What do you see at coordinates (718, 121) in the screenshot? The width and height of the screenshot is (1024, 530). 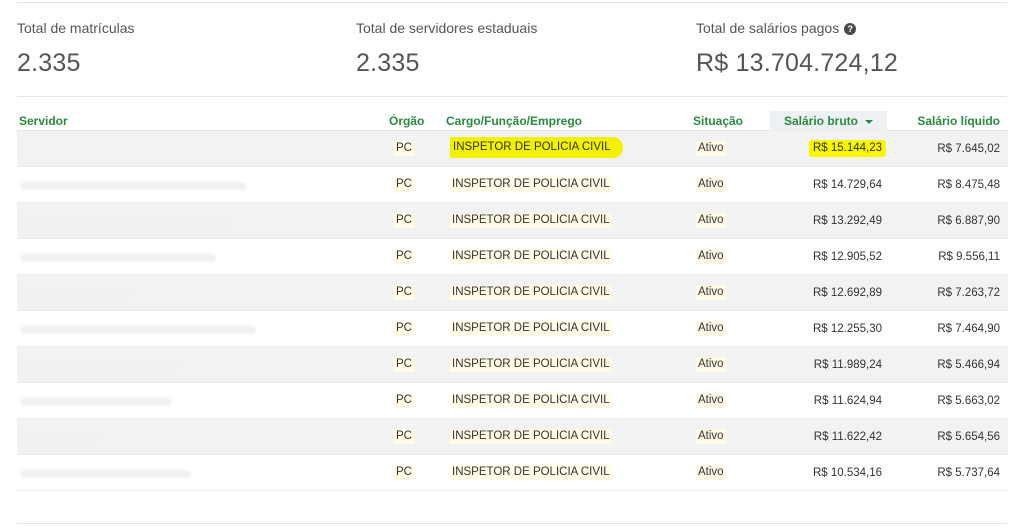 I see `col-header-situacao: Situação` at bounding box center [718, 121].